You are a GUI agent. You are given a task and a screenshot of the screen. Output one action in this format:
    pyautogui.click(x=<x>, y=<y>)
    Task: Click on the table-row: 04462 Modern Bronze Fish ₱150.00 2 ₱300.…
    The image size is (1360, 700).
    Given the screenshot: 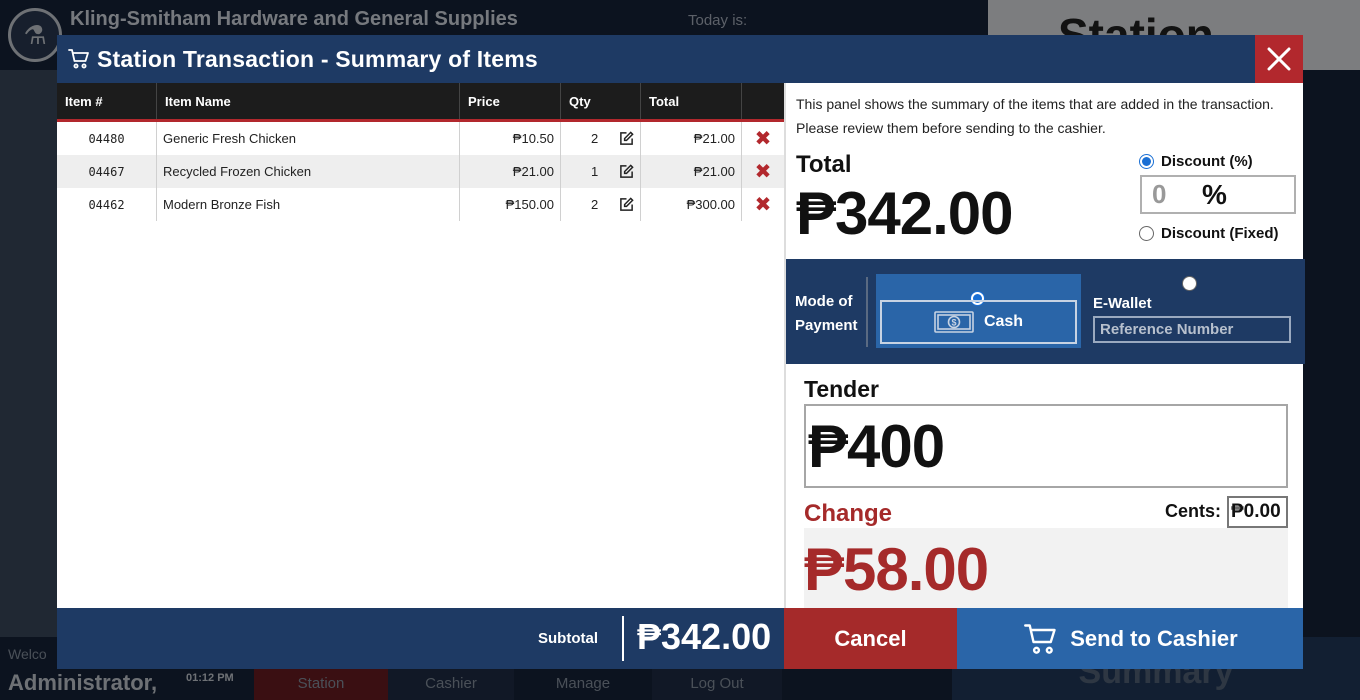 What is the action you would take?
    pyautogui.click(x=420, y=204)
    